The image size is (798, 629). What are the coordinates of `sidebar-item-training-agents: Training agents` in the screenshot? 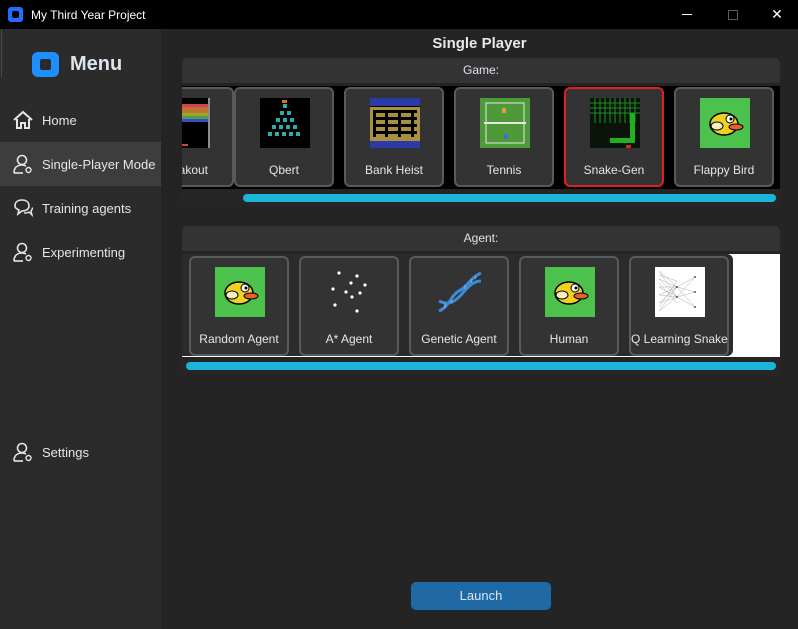 It's located at (80, 208).